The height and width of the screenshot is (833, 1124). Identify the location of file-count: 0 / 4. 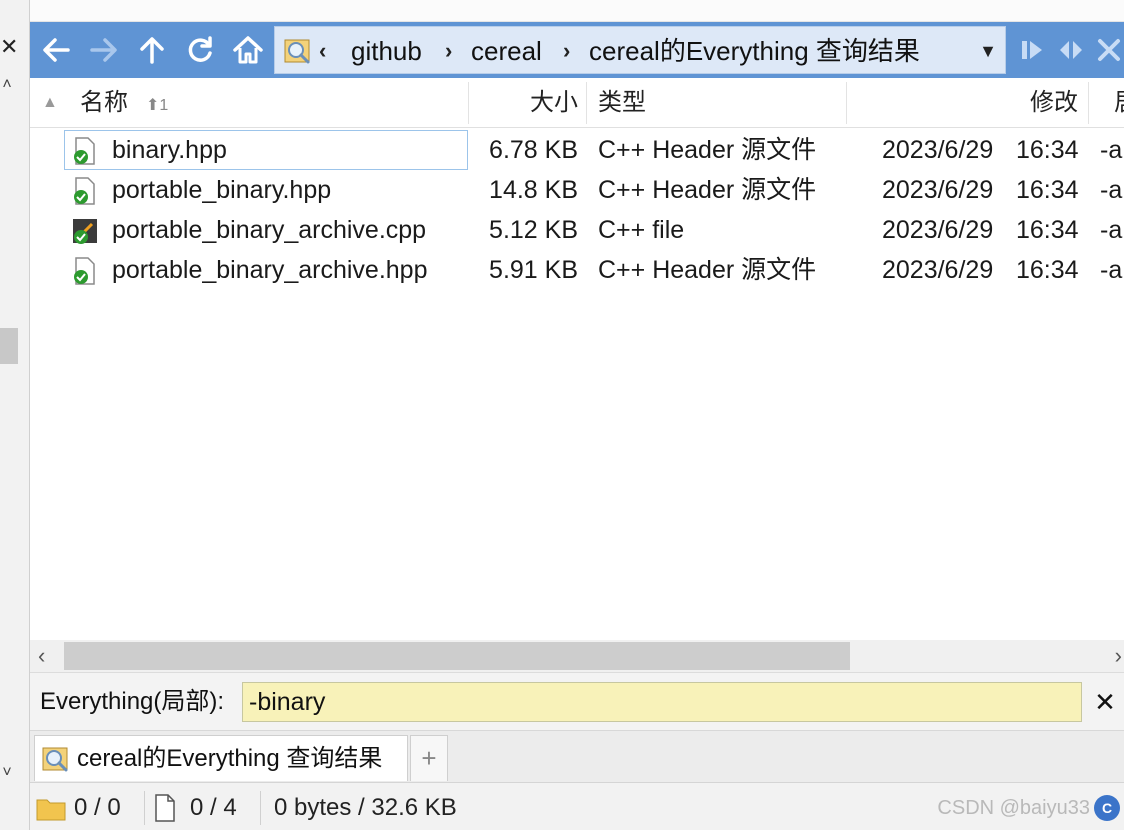
(213, 807).